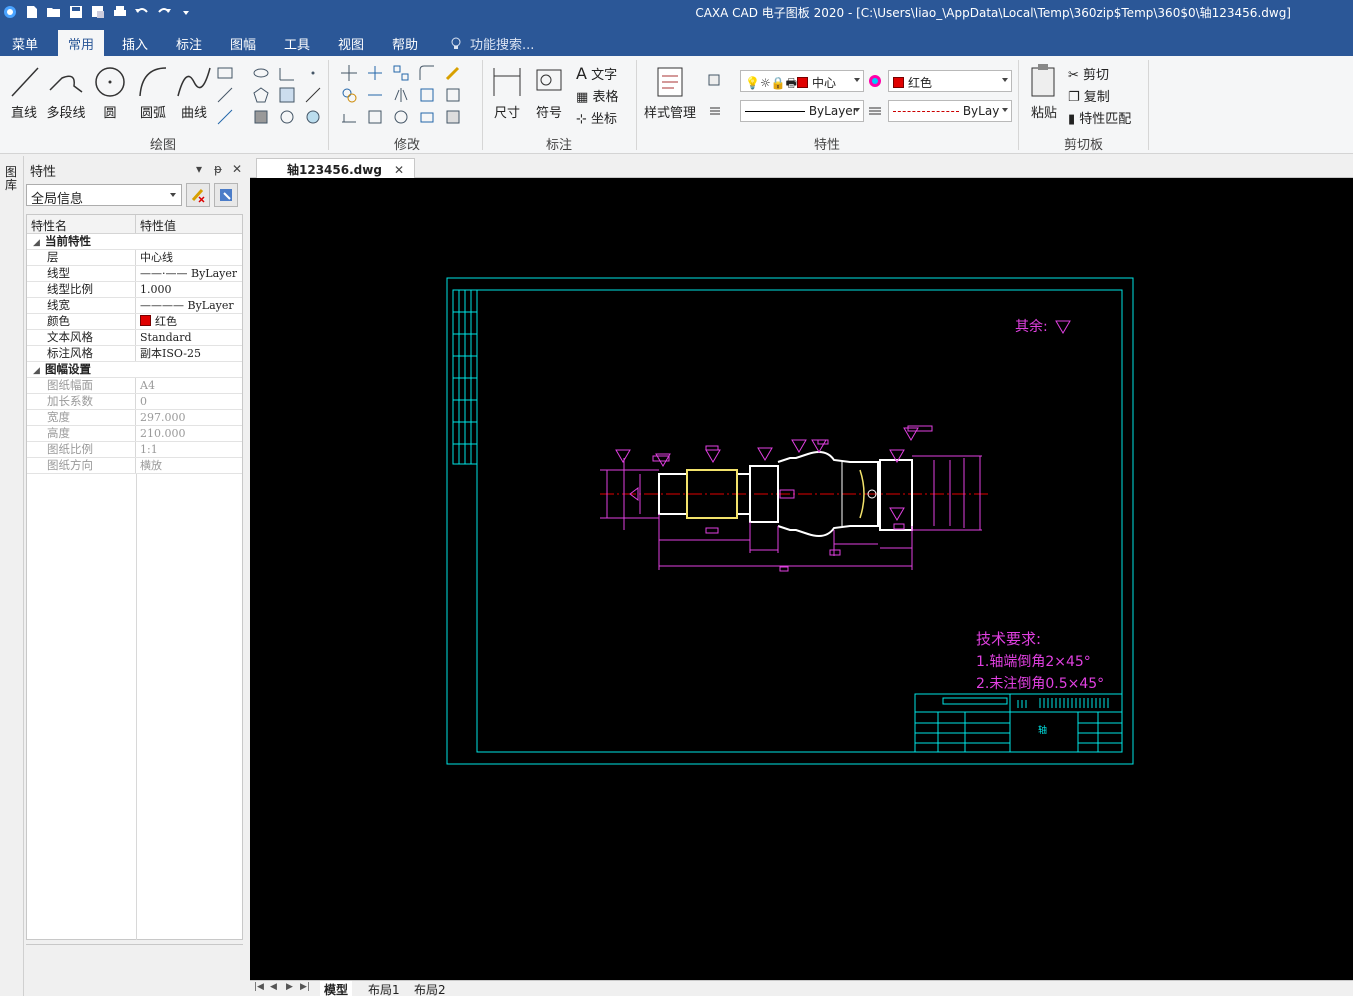  What do you see at coordinates (110, 91) in the screenshot?
I see `circle-button: 圆` at bounding box center [110, 91].